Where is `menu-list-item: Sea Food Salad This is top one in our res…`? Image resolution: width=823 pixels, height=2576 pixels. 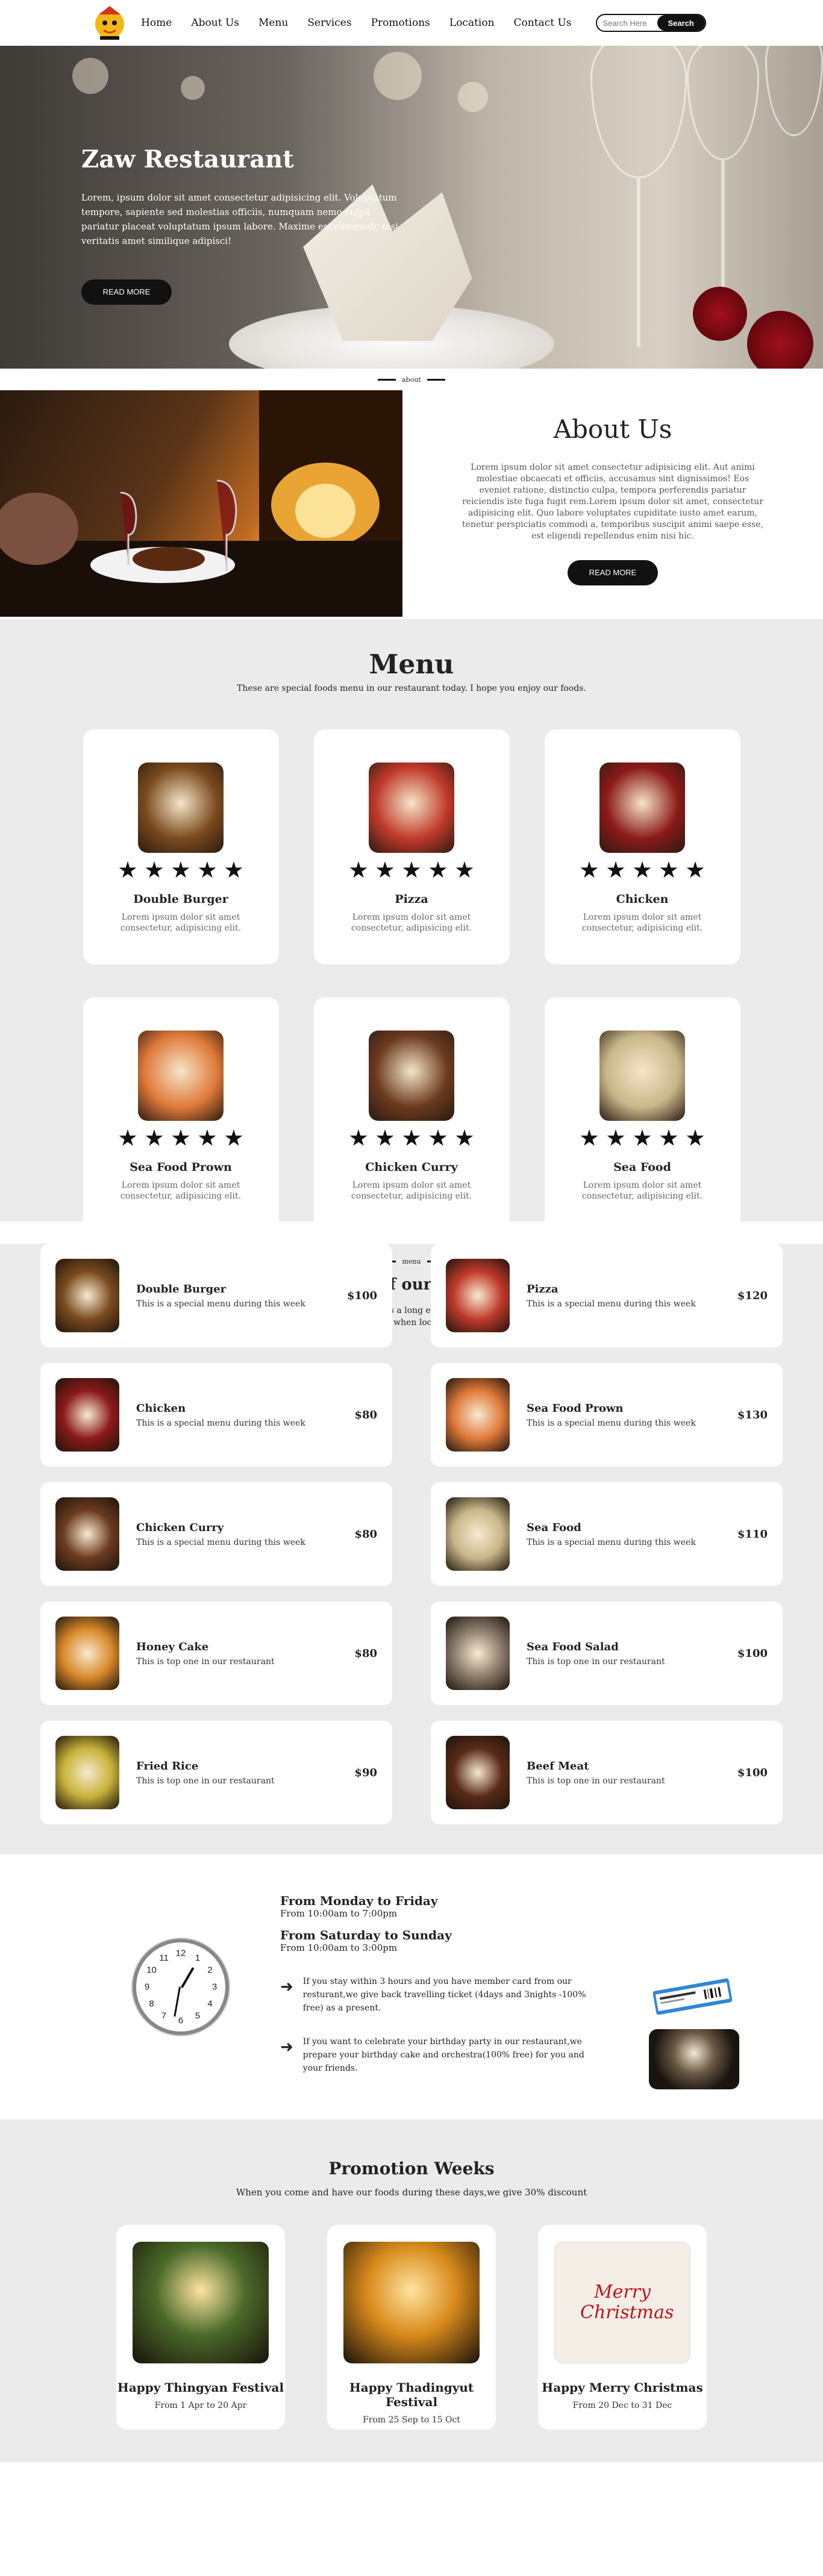
menu-list-item: Sea Food Salad This is top one in our res… is located at coordinates (607, 1653).